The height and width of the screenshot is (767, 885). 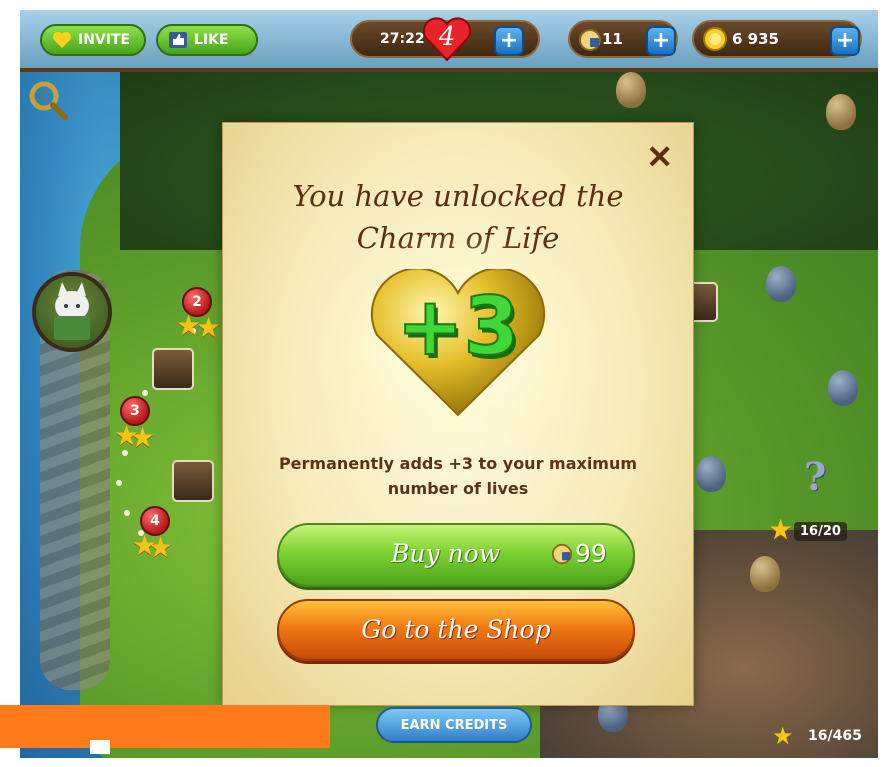 What do you see at coordinates (402, 39) in the screenshot?
I see `lives-timer: 27:22` at bounding box center [402, 39].